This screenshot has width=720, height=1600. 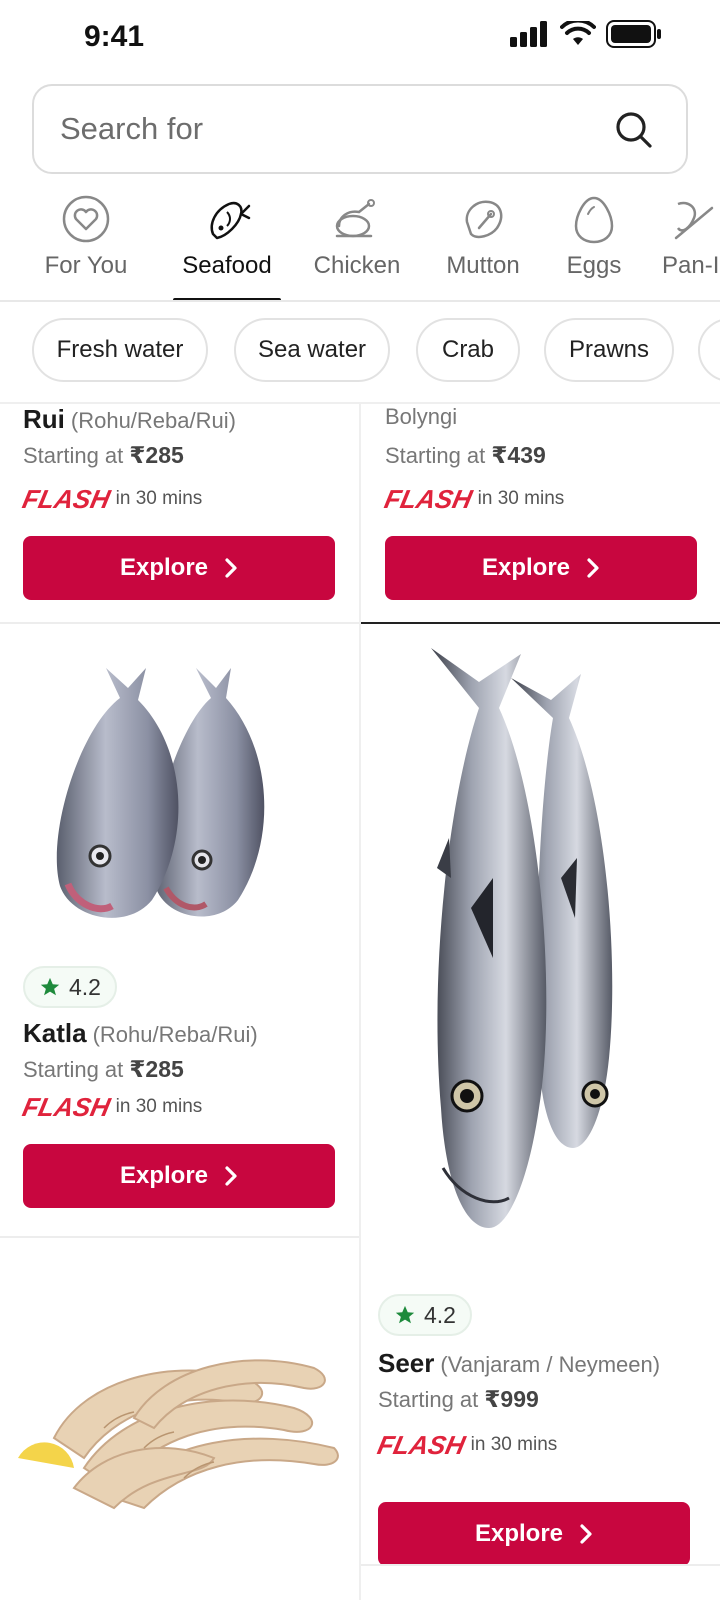 What do you see at coordinates (227, 265) in the screenshot?
I see `tab-label: Seafood` at bounding box center [227, 265].